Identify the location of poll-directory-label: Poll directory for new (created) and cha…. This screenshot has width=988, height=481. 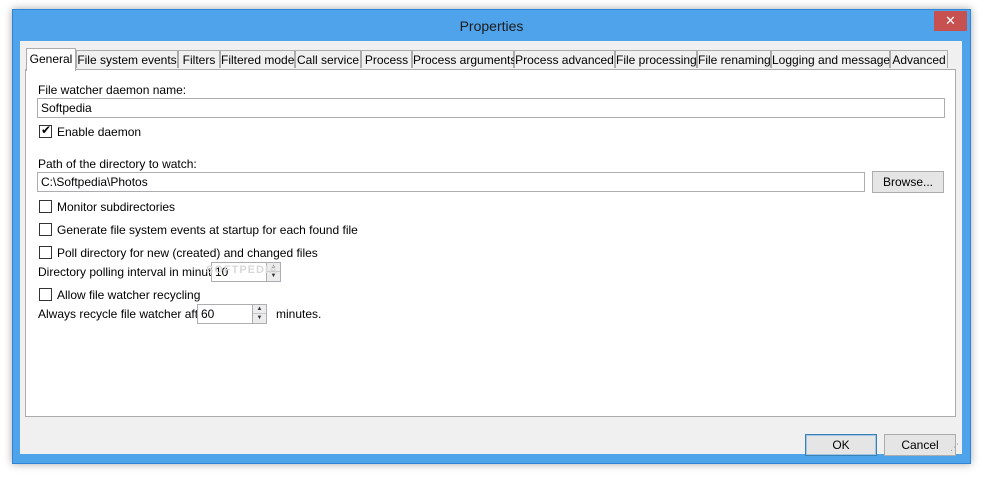
(187, 253).